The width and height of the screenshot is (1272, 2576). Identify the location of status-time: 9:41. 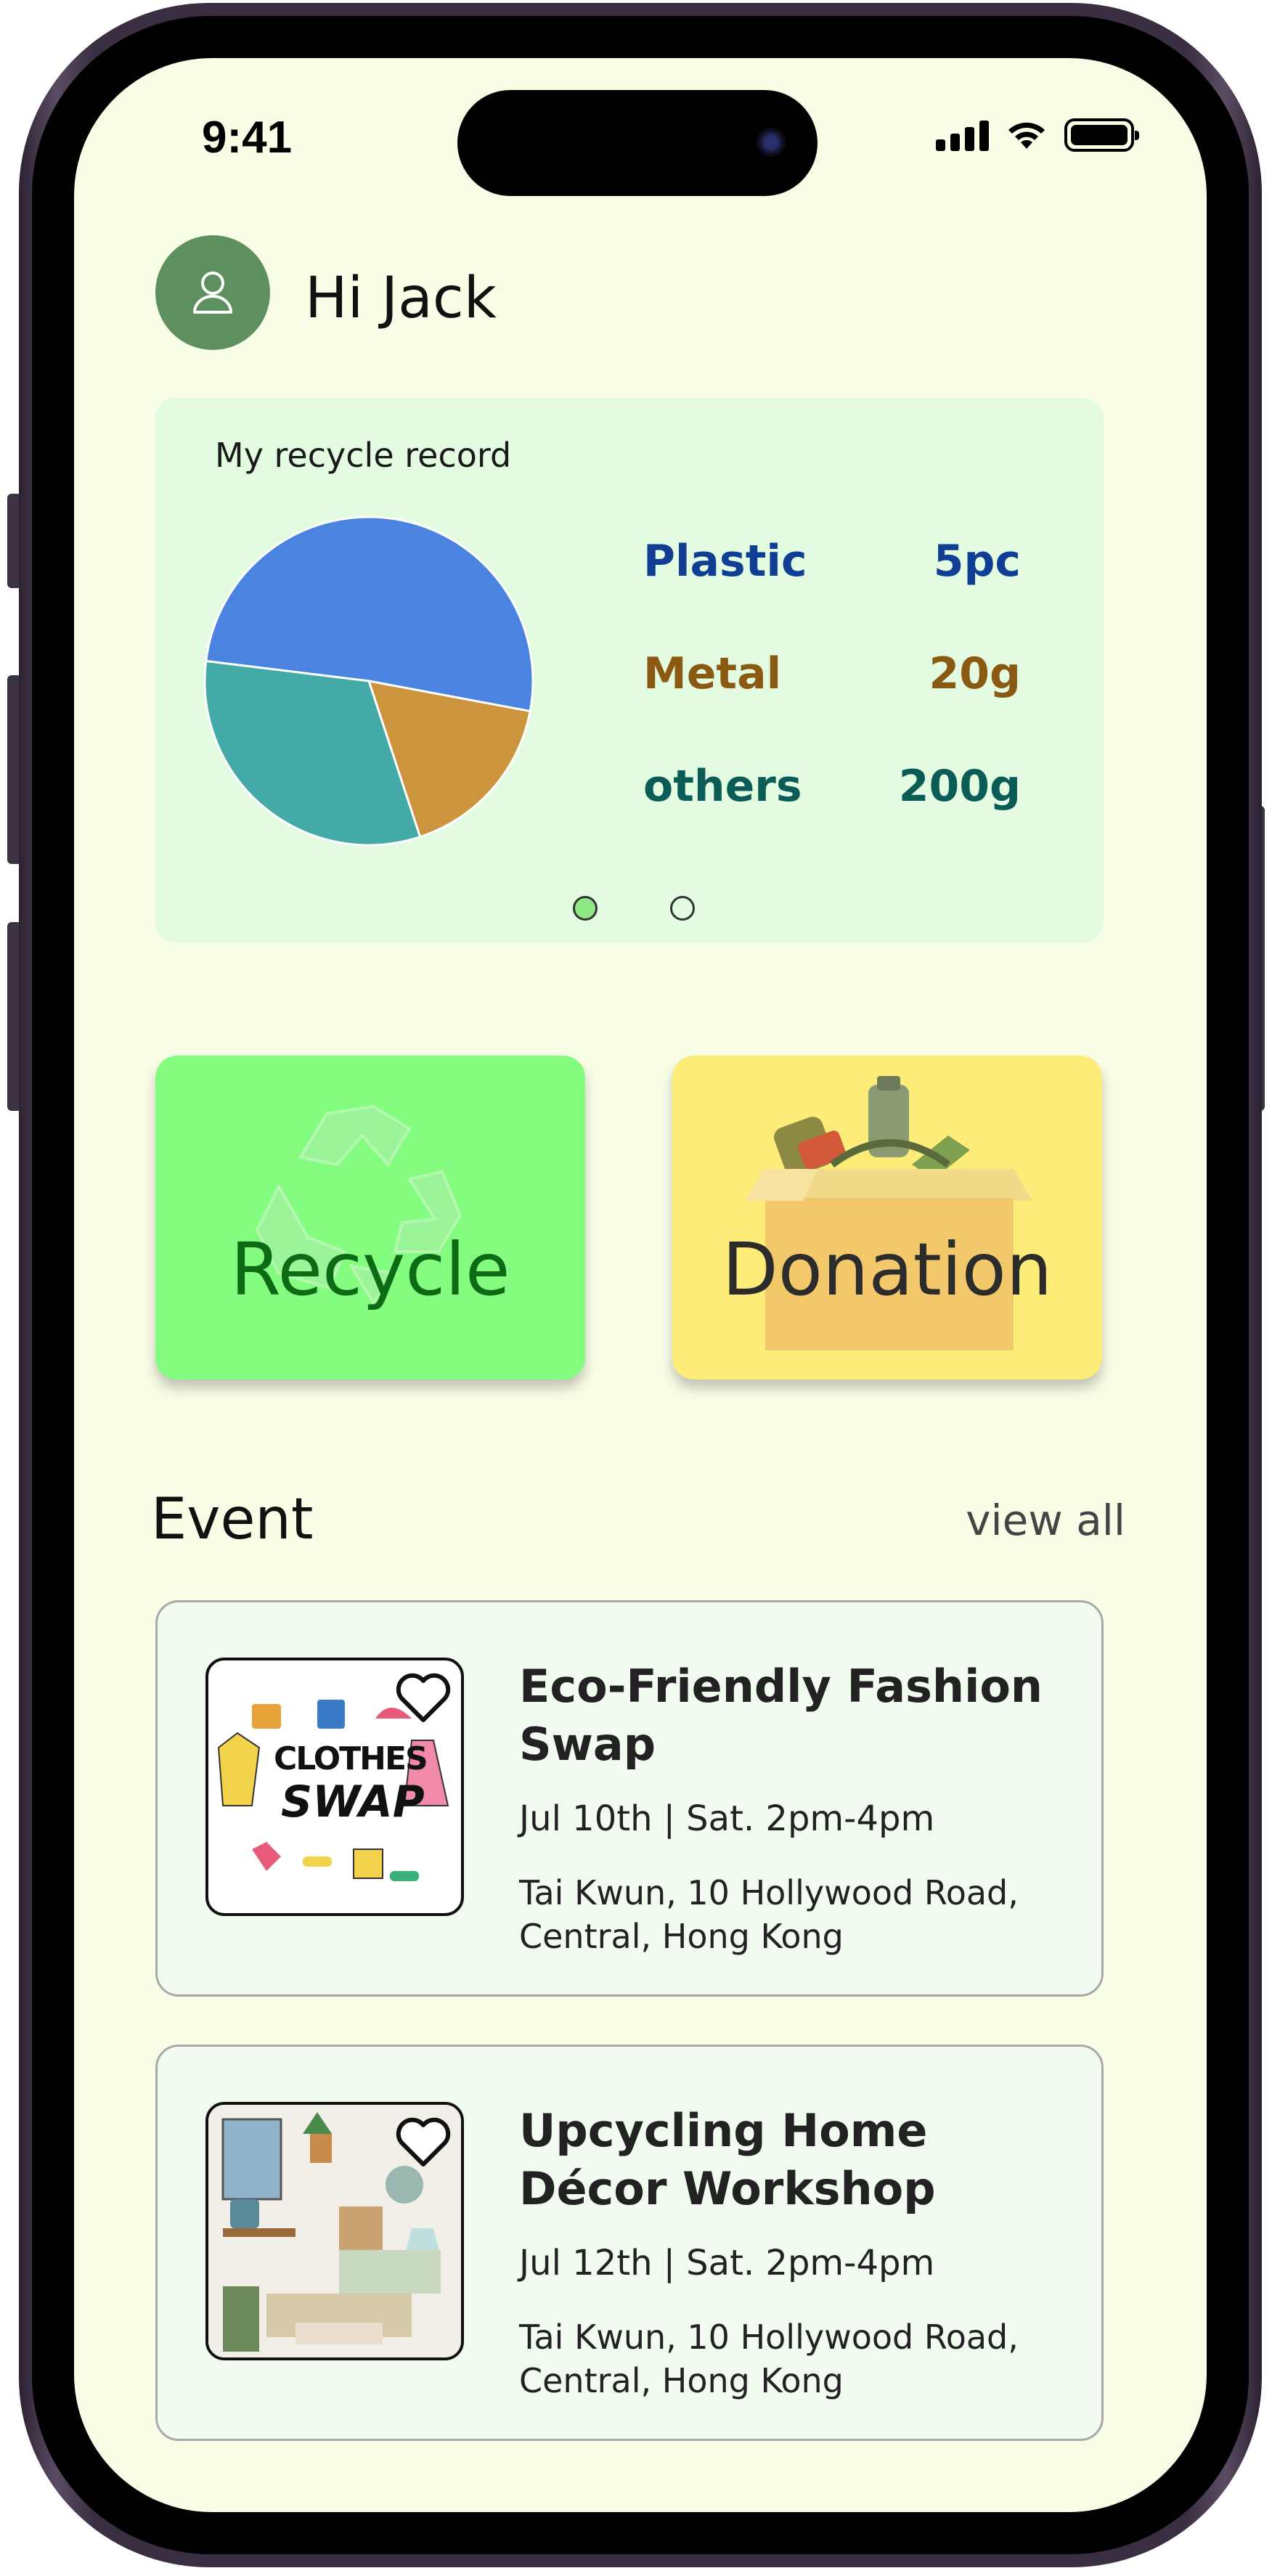
(247, 138).